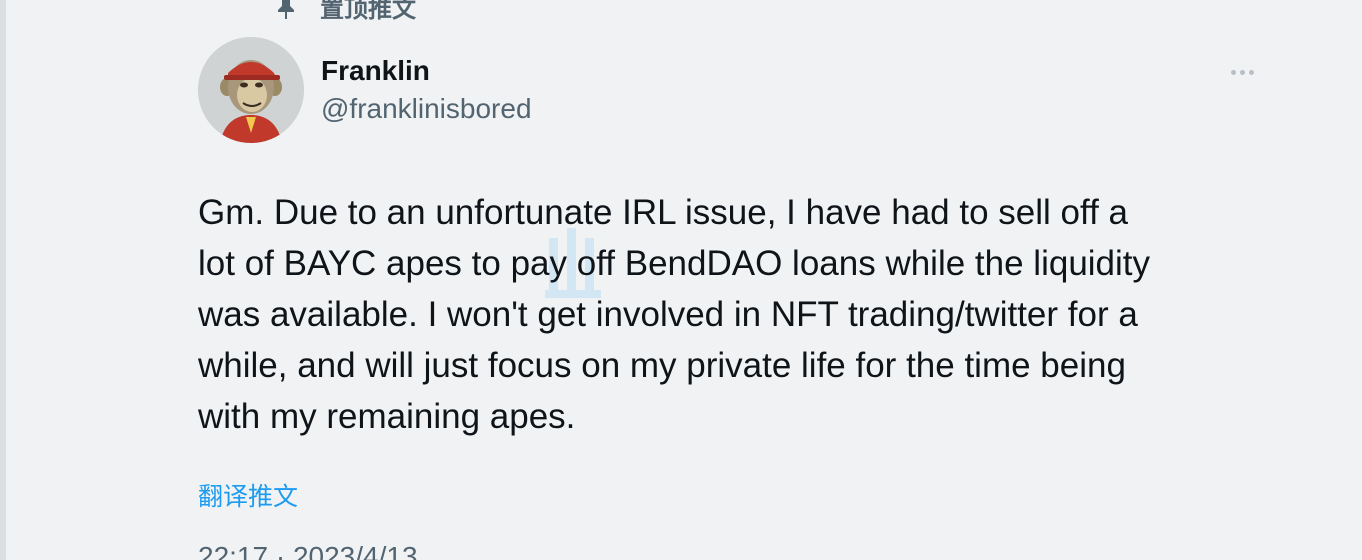  What do you see at coordinates (308, 550) in the screenshot?
I see `tweet-timestamp: 22:17 · 2023/4/13` at bounding box center [308, 550].